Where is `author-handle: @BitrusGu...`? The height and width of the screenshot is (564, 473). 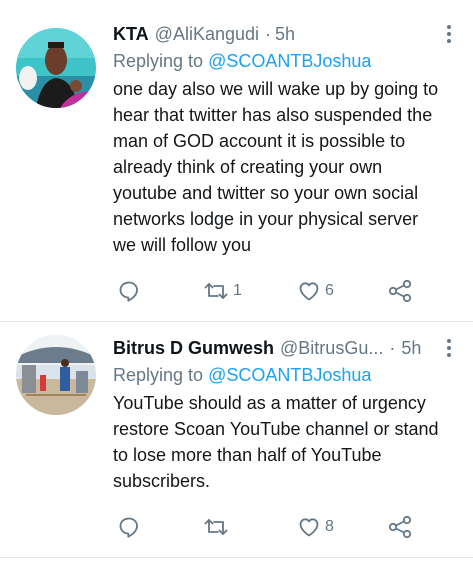
author-handle: @BitrusGu... is located at coordinates (331, 348).